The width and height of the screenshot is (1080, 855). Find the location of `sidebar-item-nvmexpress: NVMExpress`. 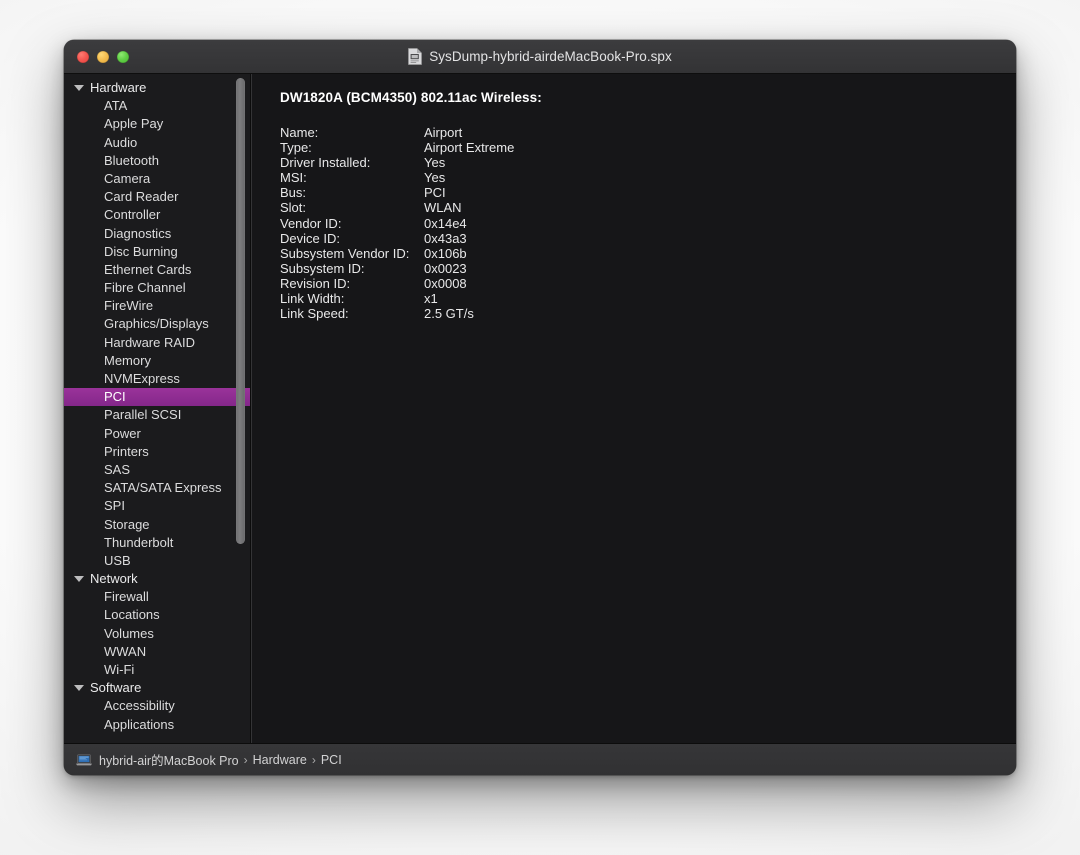

sidebar-item-nvmexpress: NVMExpress is located at coordinates (157, 379).